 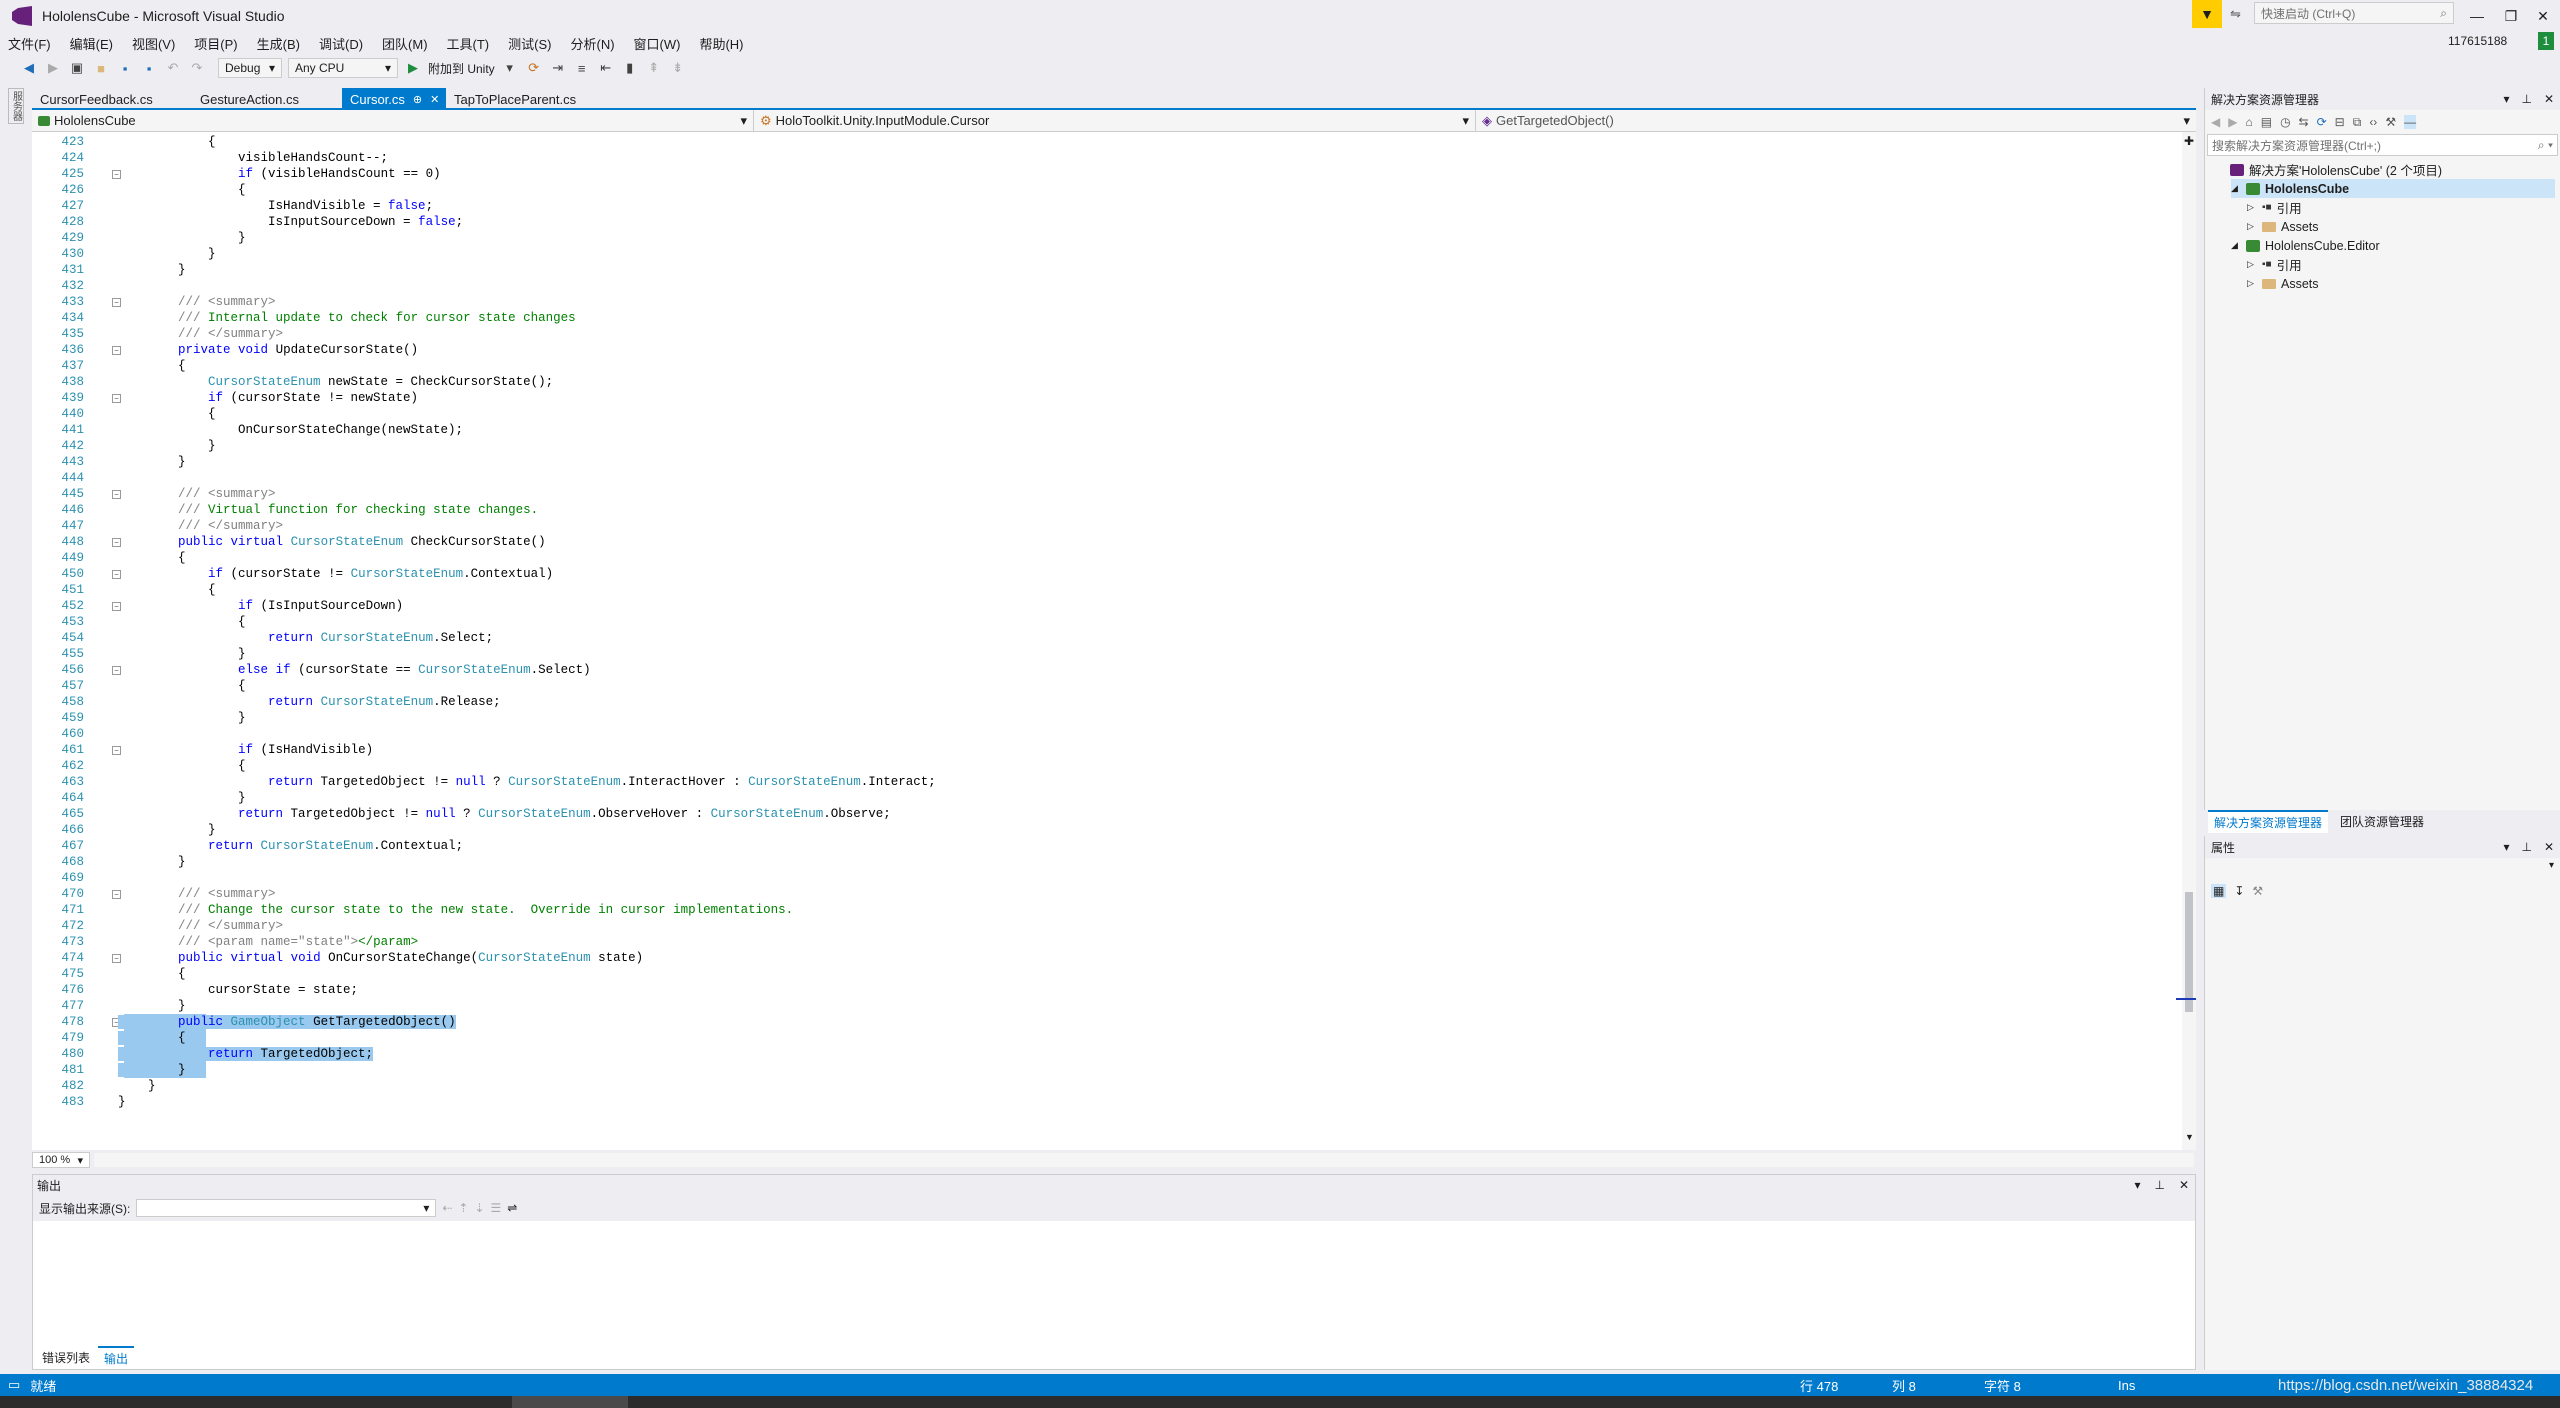 I want to click on play-icon: ▶, so click(x=413, y=68).